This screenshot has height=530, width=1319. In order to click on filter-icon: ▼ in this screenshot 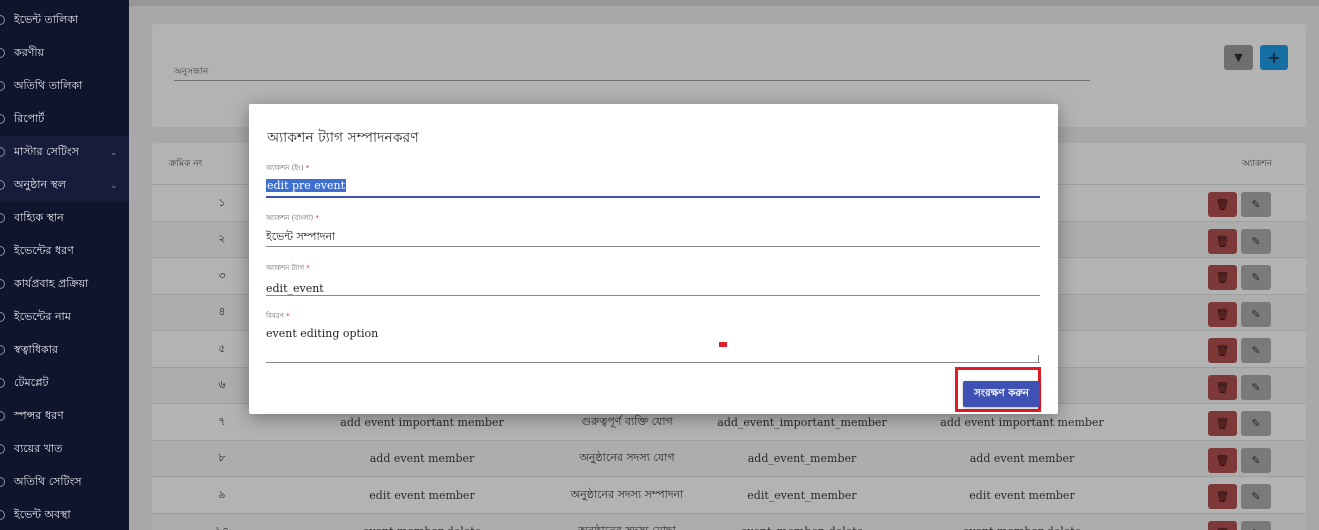, I will do `click(1238, 57)`.